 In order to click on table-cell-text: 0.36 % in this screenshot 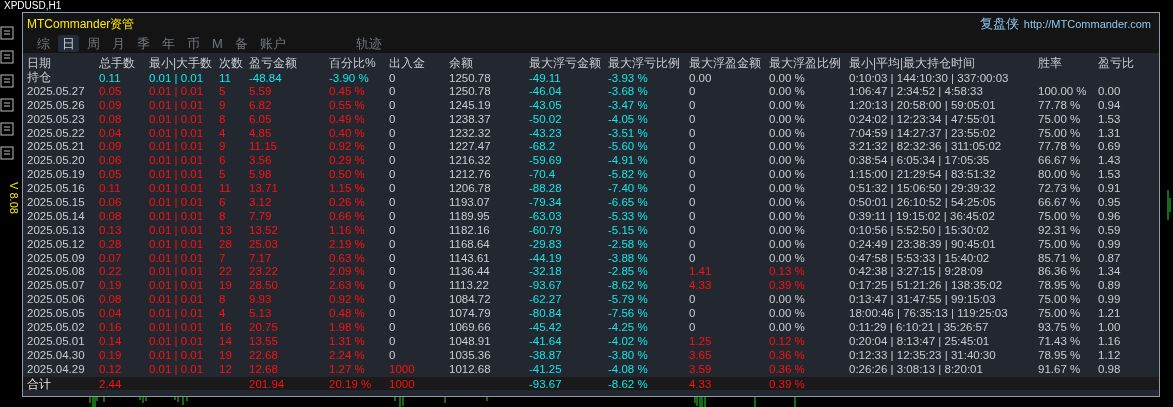, I will do `click(787, 368)`.